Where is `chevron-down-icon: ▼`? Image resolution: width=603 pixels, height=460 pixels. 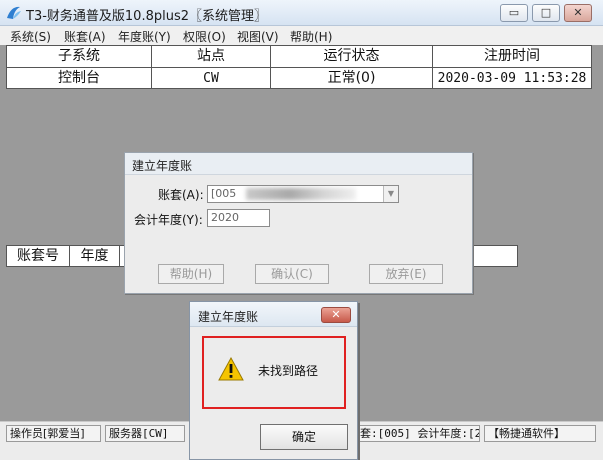 chevron-down-icon: ▼ is located at coordinates (390, 194).